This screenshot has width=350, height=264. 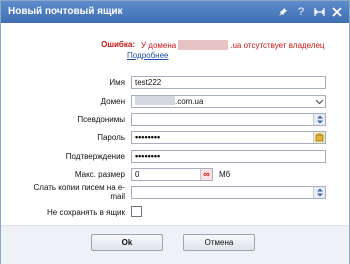 I want to click on redacted-domain-name, so click(x=155, y=100).